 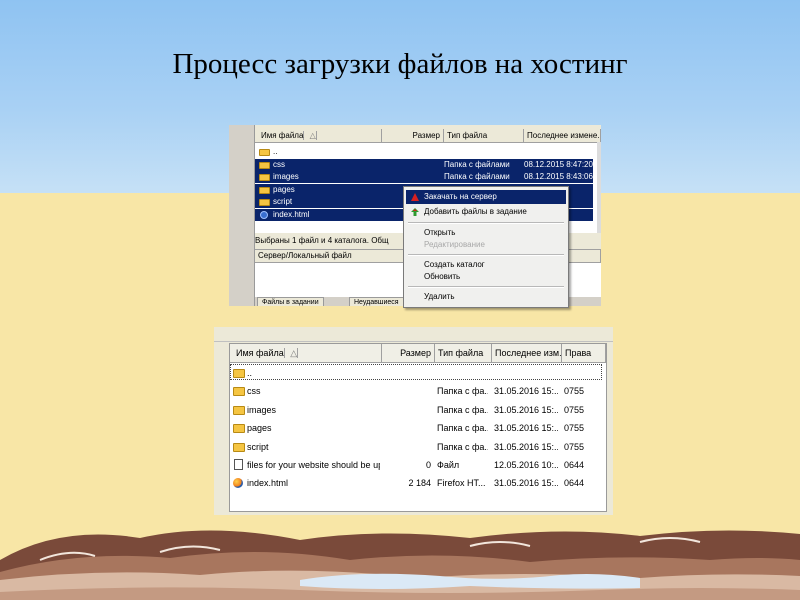 I want to click on slide-title: Процесс загрузки файлов на хостинг, so click(x=400, y=64).